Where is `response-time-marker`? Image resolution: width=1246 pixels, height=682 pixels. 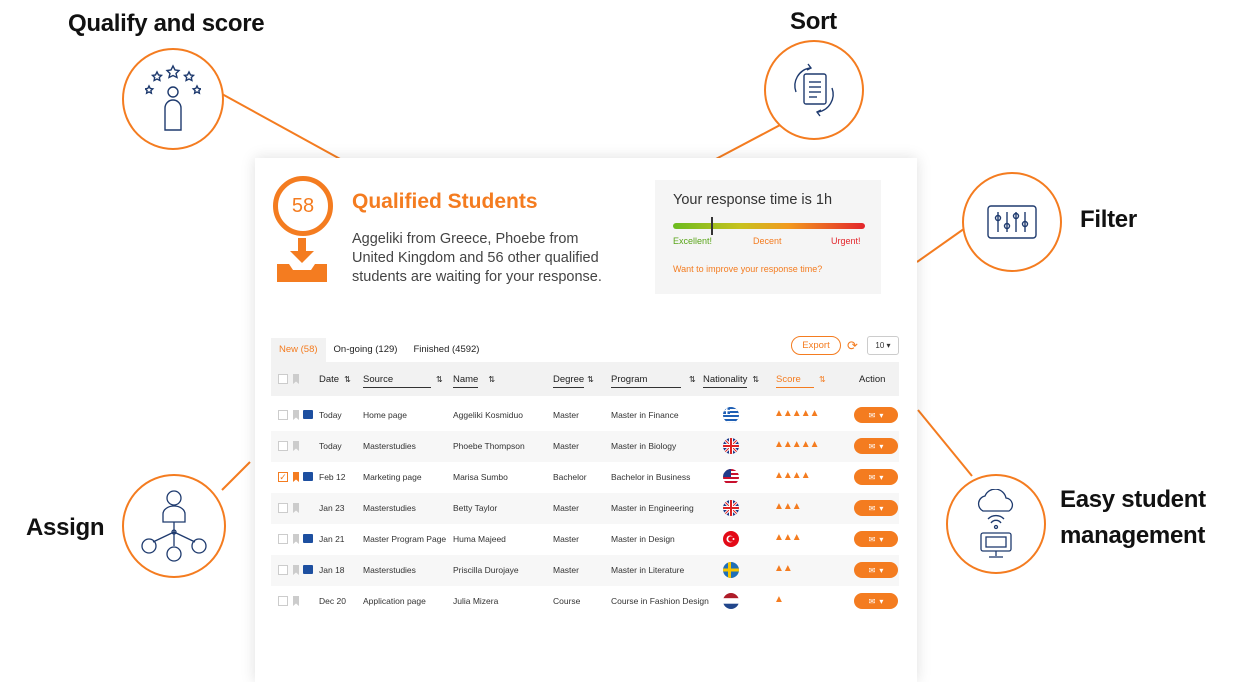 response-time-marker is located at coordinates (712, 226).